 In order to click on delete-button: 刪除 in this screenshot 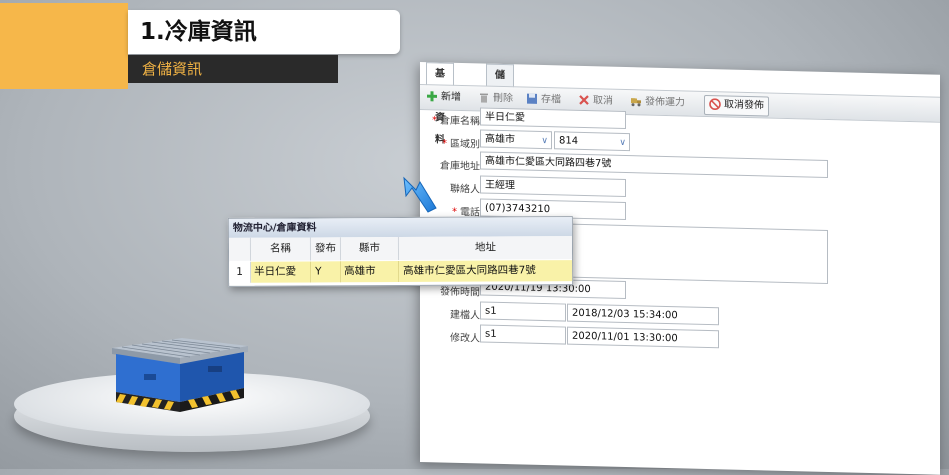, I will do `click(495, 98)`.